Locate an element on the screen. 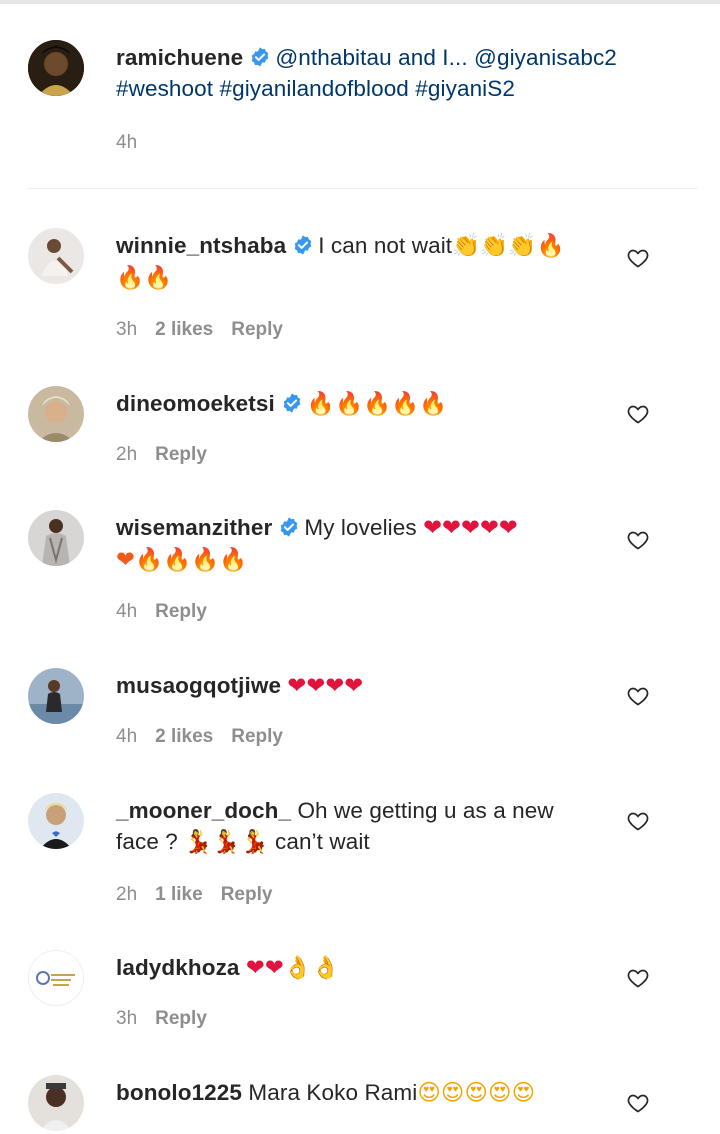  comment-emoji: ❤❤❤❤❤ is located at coordinates (470, 528).